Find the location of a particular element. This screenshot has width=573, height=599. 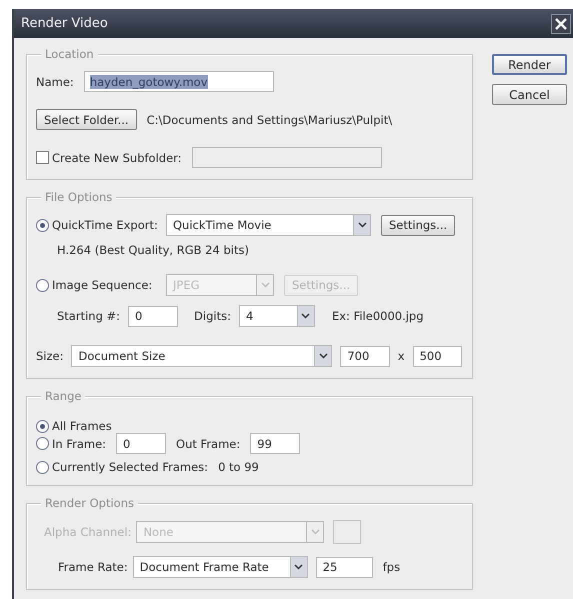

option-label: Currently Selected Frames: is located at coordinates (130, 467).